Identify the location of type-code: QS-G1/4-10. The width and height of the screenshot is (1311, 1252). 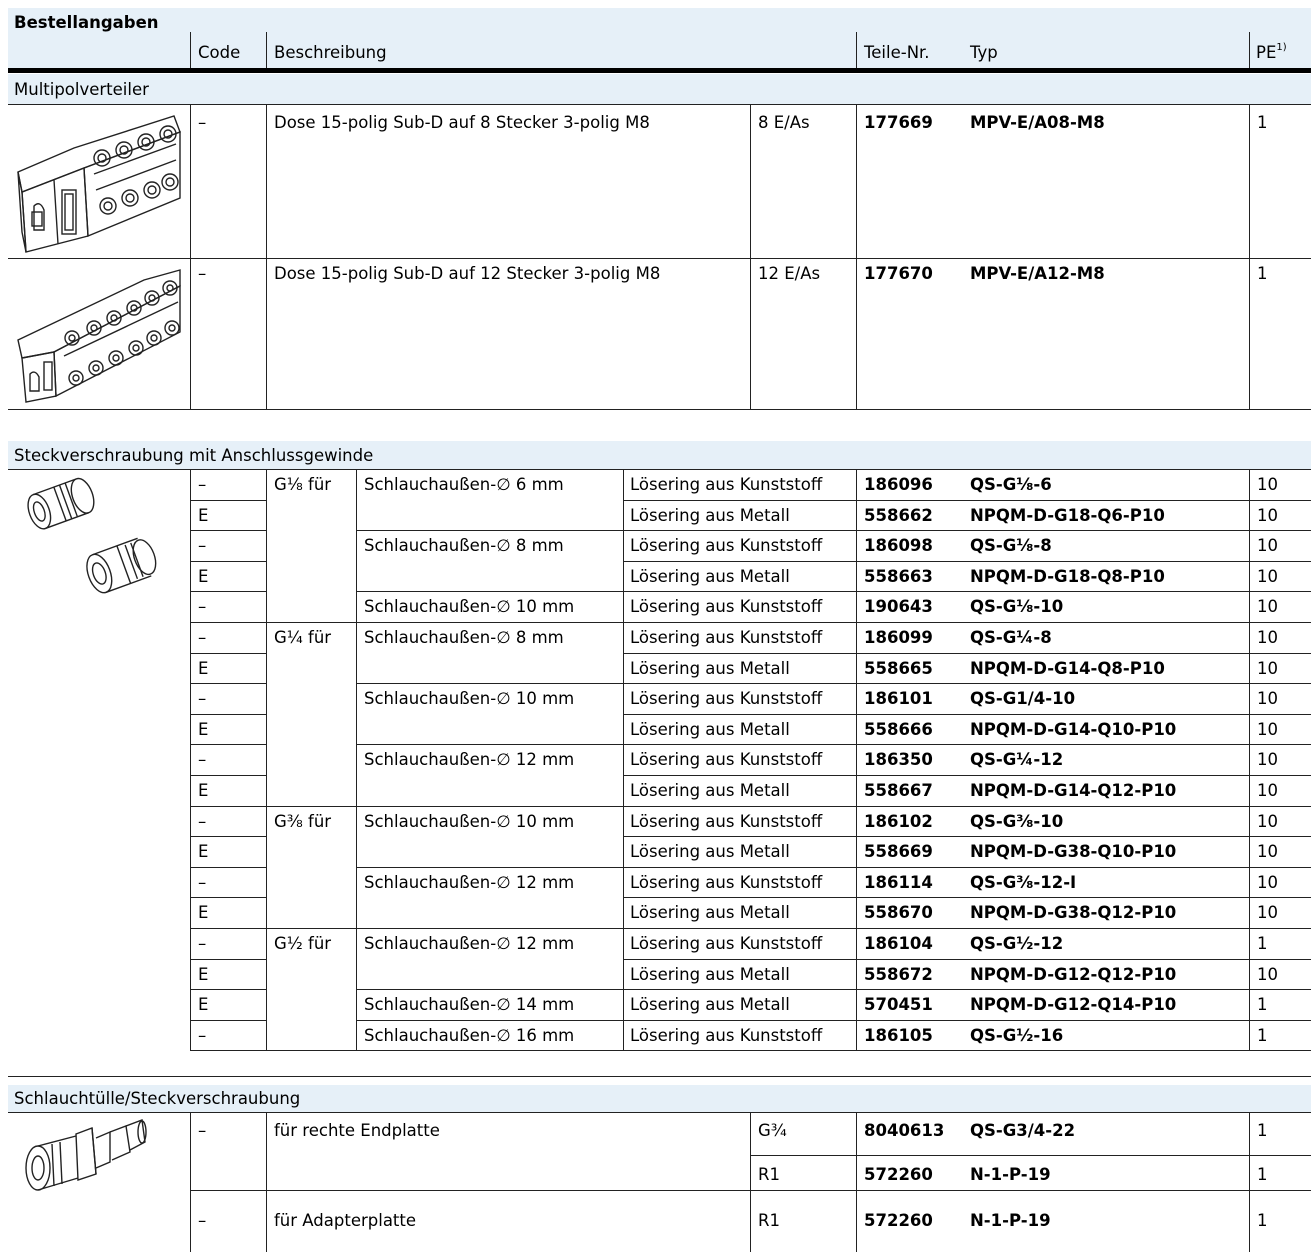
(1023, 698).